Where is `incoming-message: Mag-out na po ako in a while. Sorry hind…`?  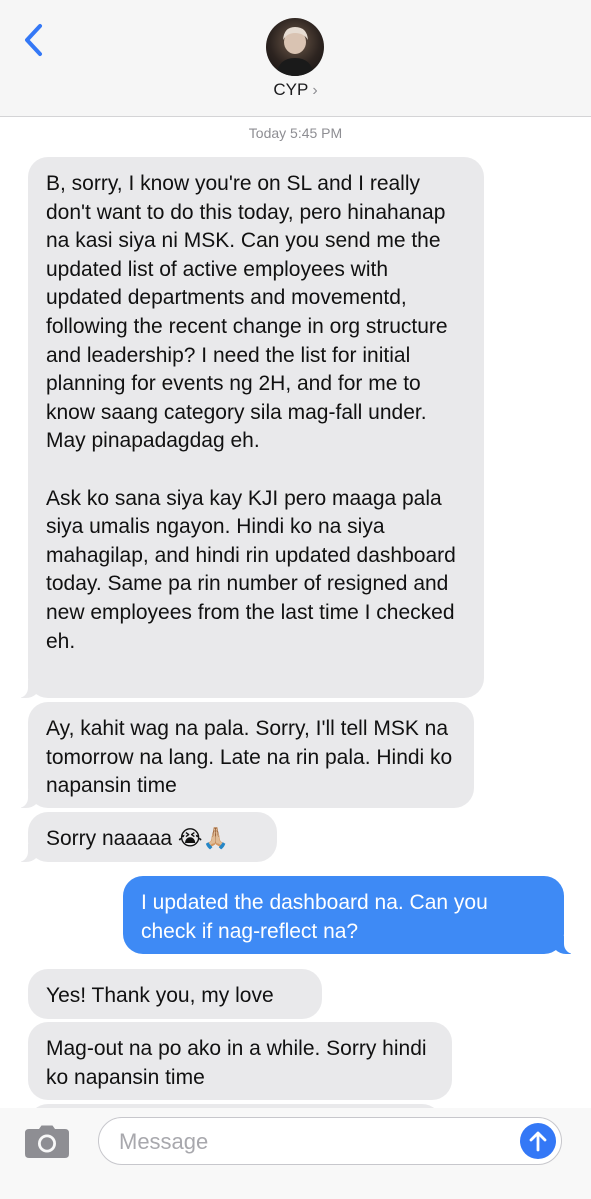 incoming-message: Mag-out na po ako in a while. Sorry hind… is located at coordinates (240, 1061).